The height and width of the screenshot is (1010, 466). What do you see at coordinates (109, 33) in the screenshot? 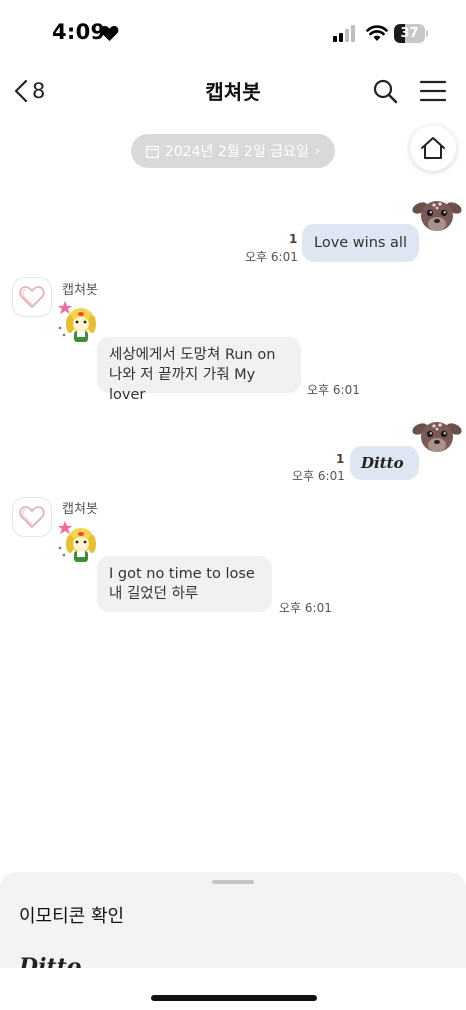
I see `heart-icon` at bounding box center [109, 33].